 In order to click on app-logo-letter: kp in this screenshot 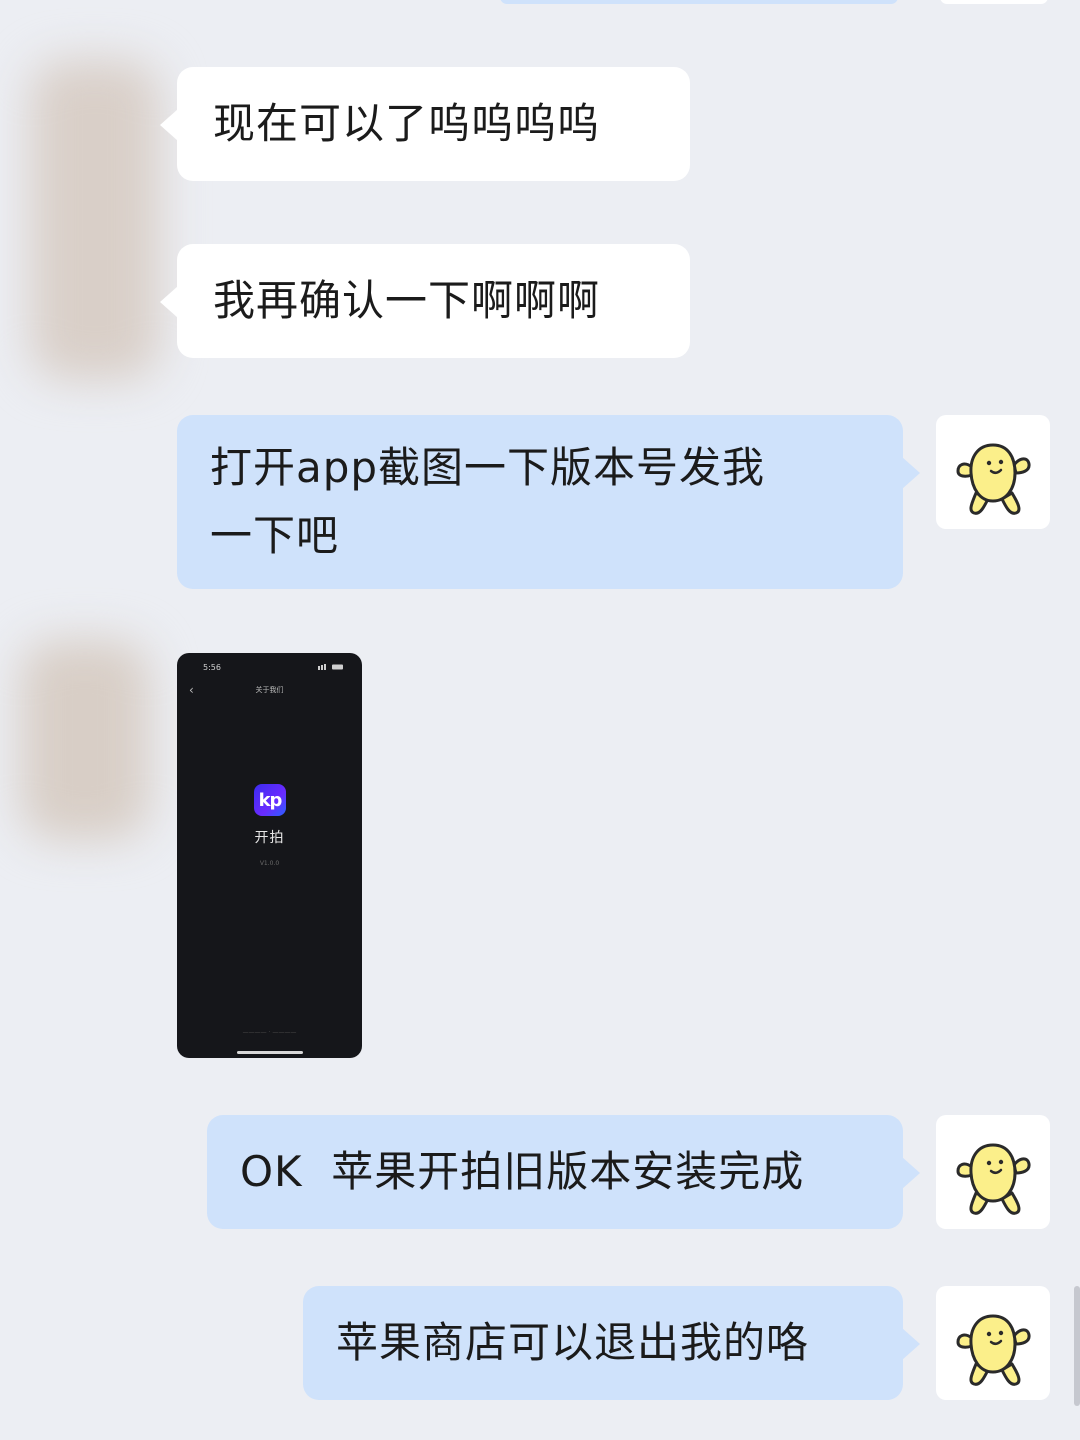, I will do `click(270, 800)`.